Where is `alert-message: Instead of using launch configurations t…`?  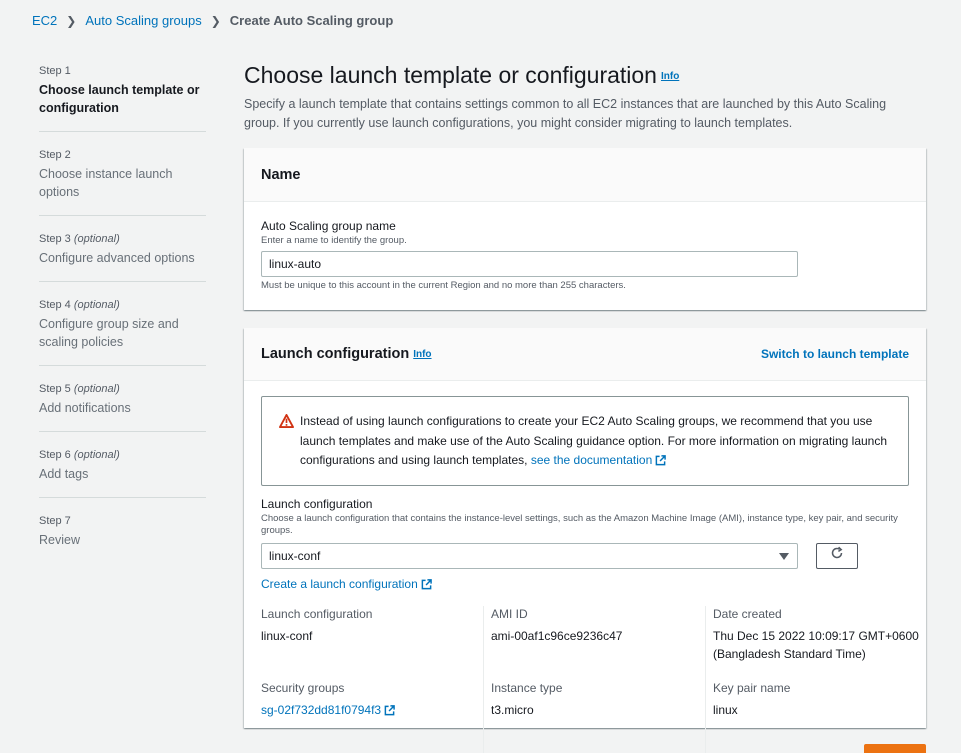 alert-message: Instead of using launch configurations t… is located at coordinates (594, 442).